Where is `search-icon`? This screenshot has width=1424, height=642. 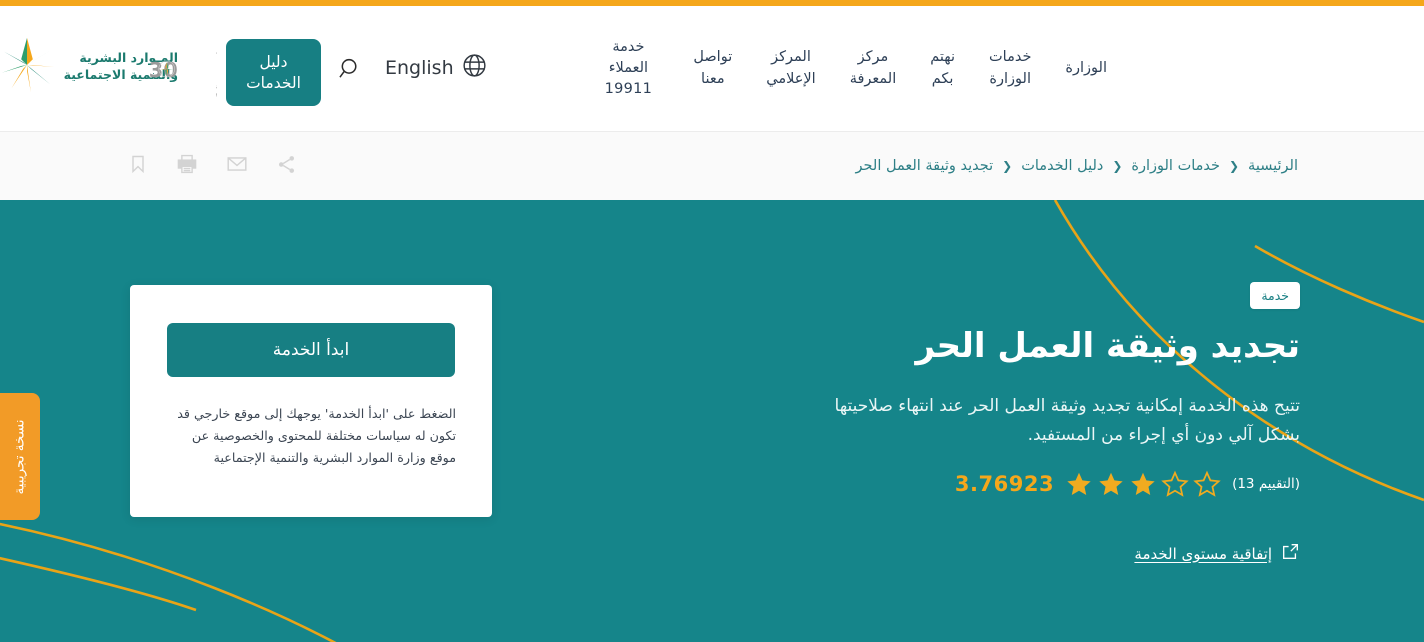
search-icon is located at coordinates (351, 72).